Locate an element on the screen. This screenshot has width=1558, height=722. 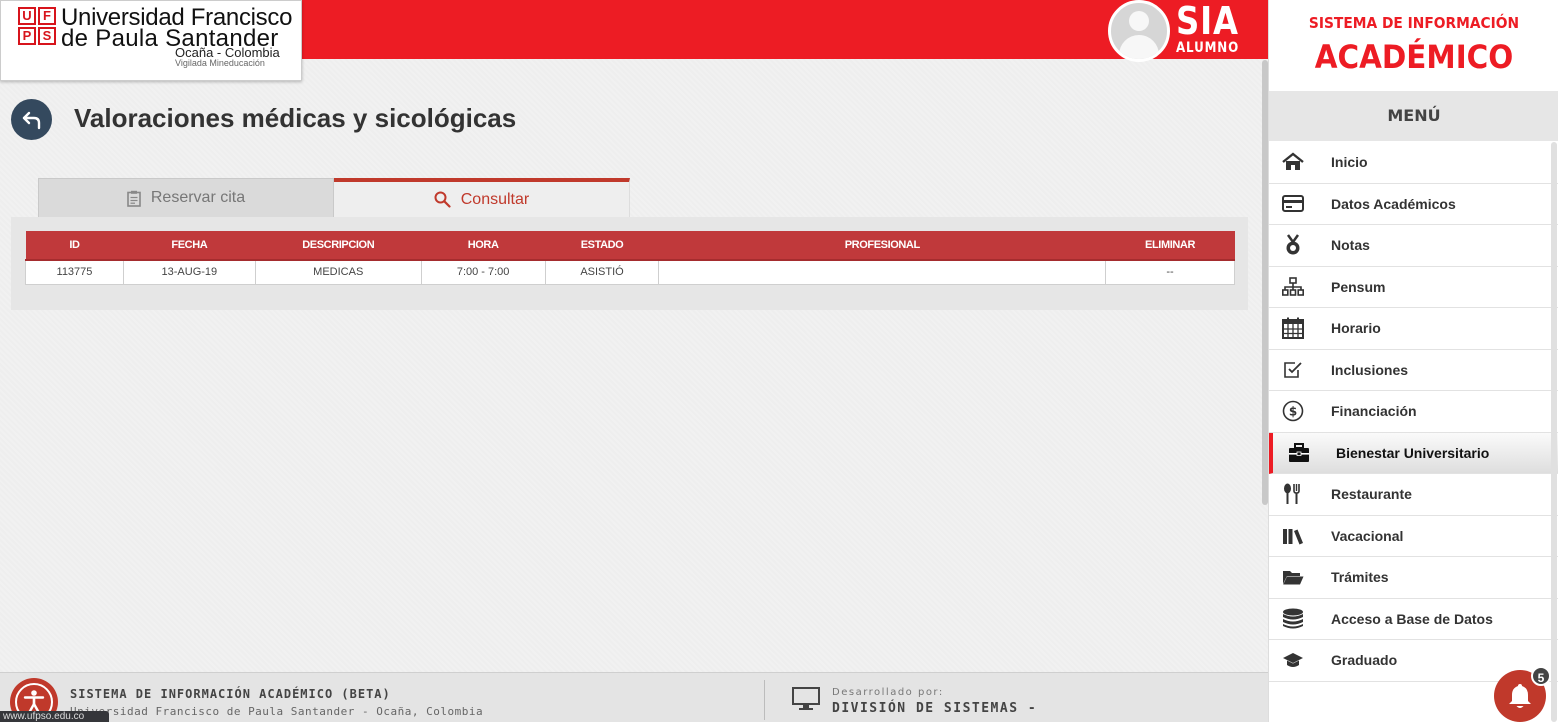
sidebar-item-inicio: Inicio is located at coordinates (1413, 163).